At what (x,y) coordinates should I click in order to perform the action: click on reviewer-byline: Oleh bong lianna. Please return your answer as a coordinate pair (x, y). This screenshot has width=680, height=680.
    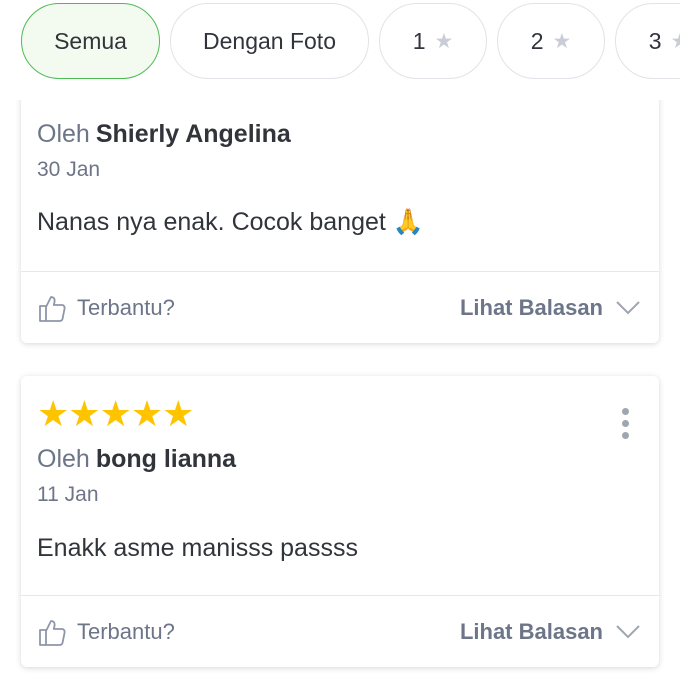
    Looking at the image, I should click on (136, 459).